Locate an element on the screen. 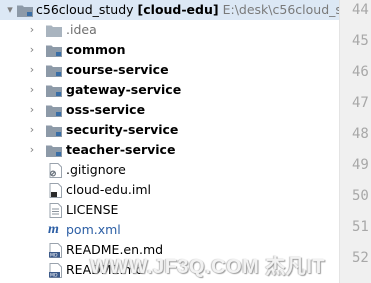 The image size is (371, 283). tree-item-security-service: › security-service is located at coordinates (169, 130).